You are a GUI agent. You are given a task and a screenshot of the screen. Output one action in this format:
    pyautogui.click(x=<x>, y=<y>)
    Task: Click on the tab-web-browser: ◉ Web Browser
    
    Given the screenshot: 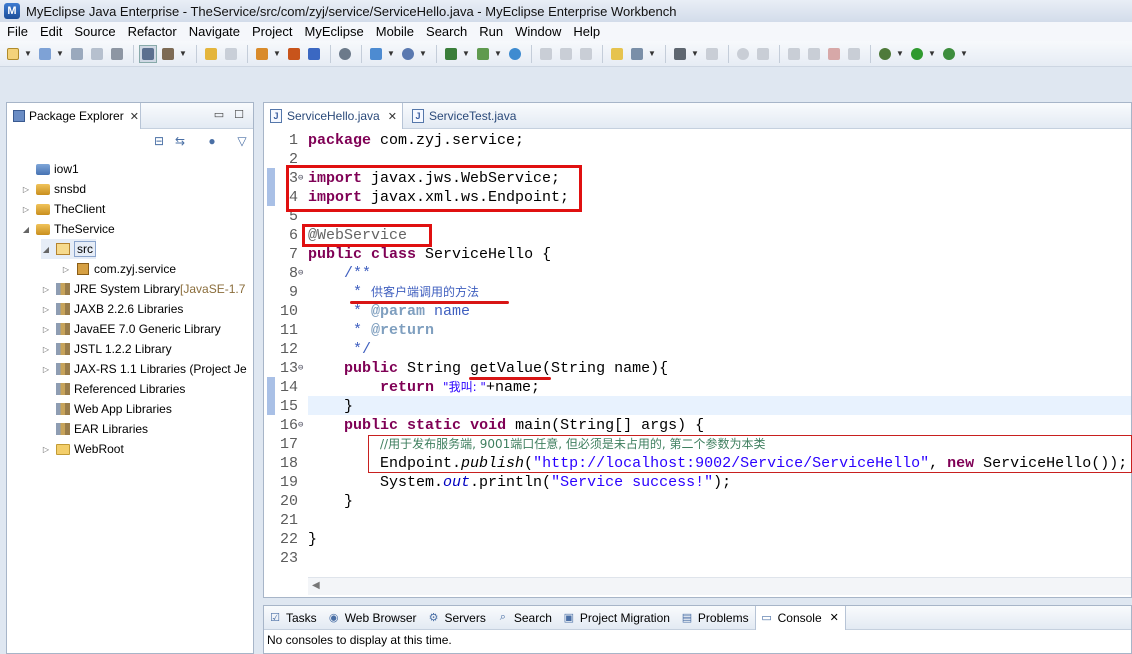 What is the action you would take?
    pyautogui.click(x=373, y=618)
    